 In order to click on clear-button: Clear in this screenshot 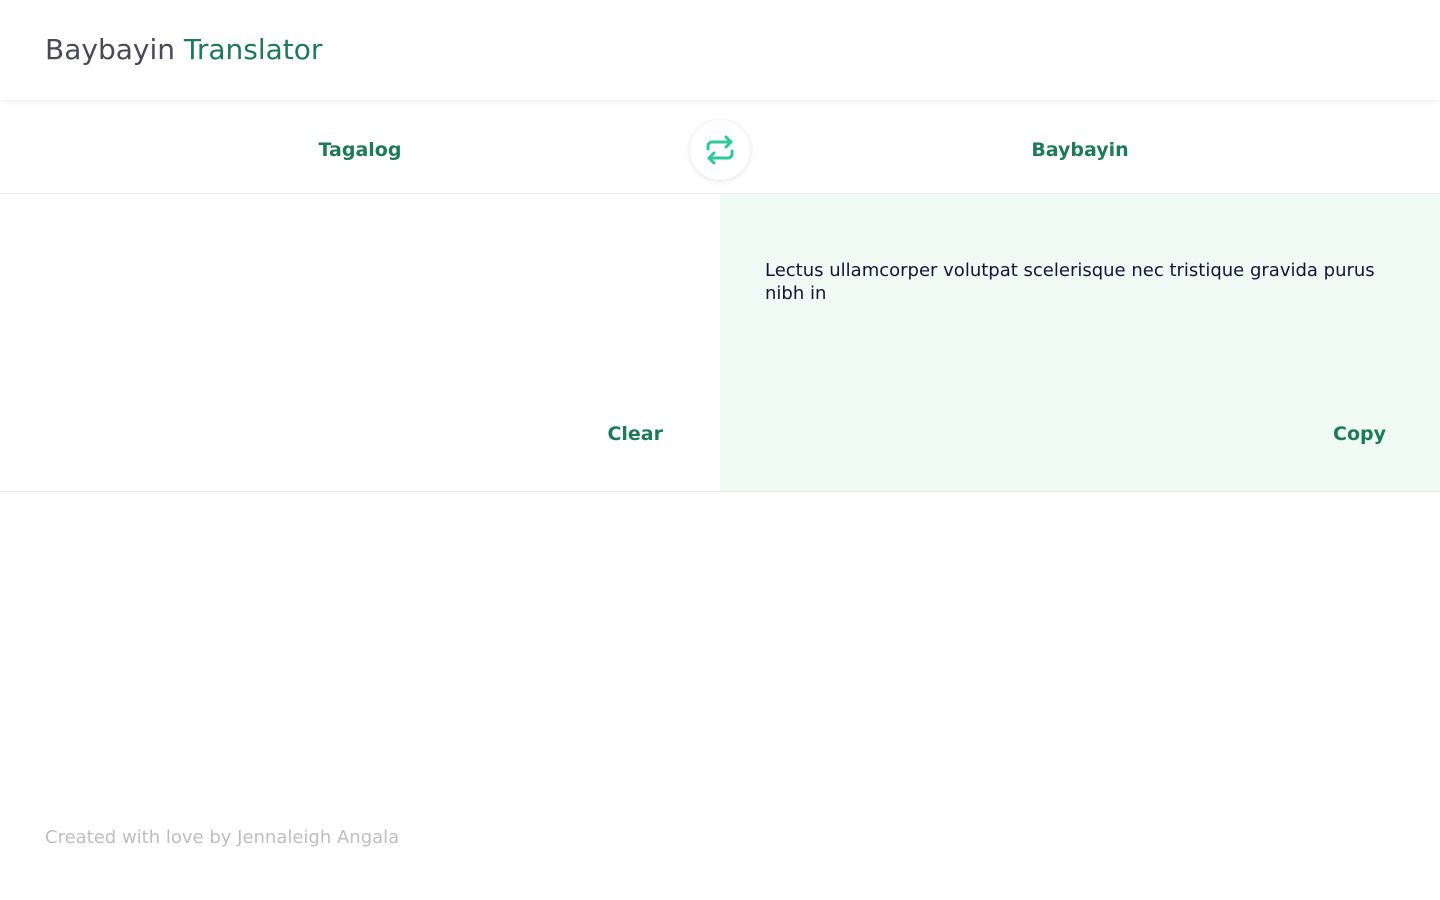, I will do `click(635, 434)`.